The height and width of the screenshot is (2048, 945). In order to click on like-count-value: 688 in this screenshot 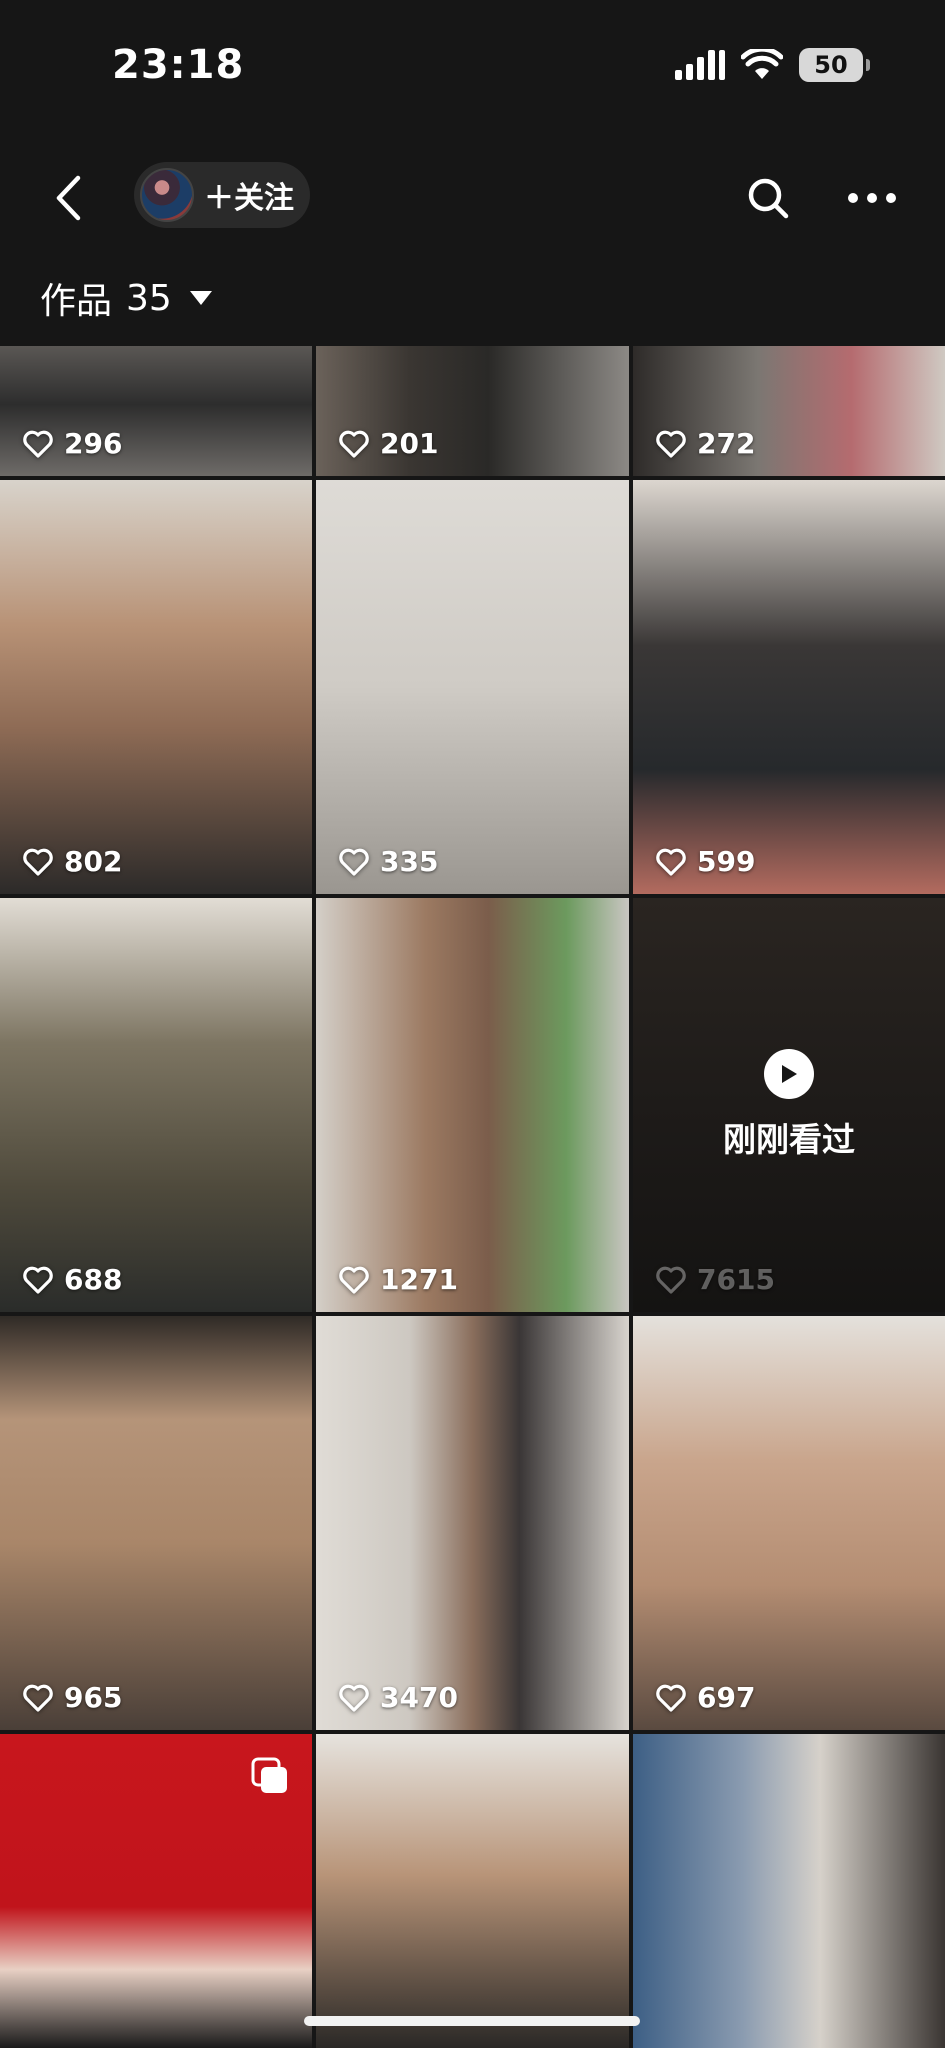, I will do `click(93, 1279)`.